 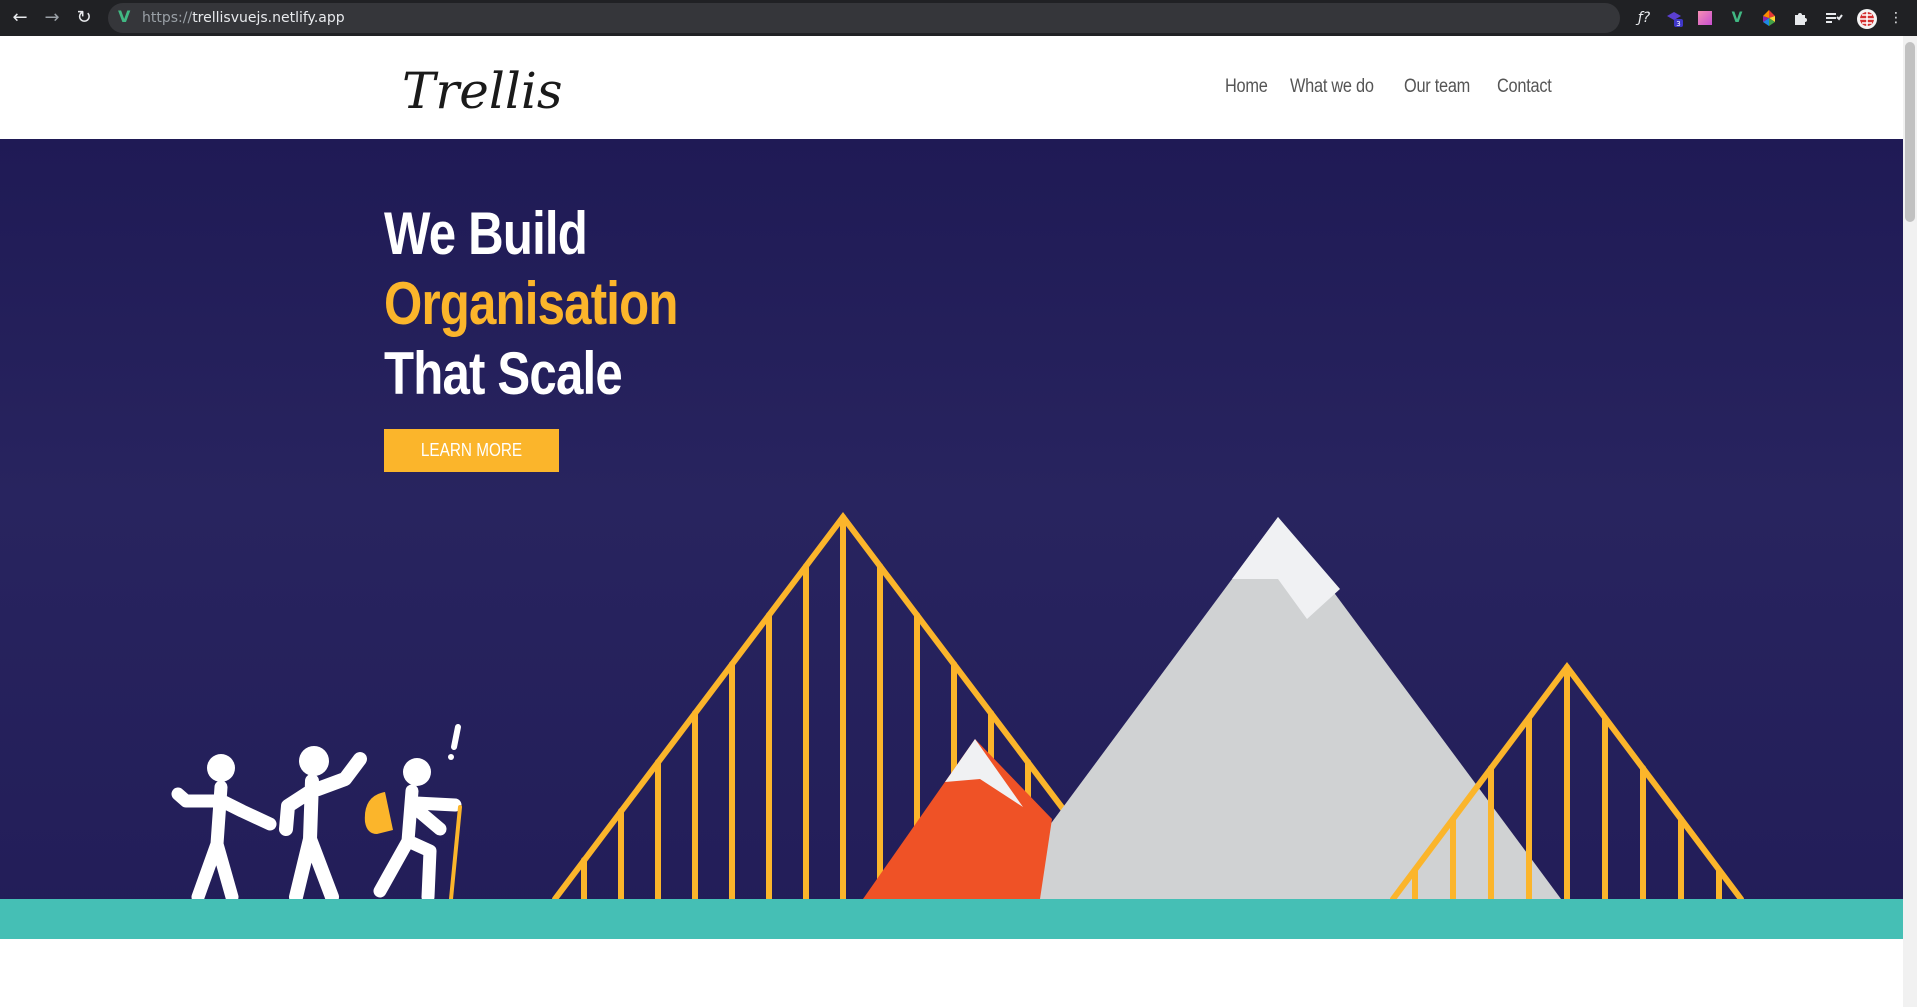 What do you see at coordinates (951, 919) in the screenshot?
I see `ground-strip` at bounding box center [951, 919].